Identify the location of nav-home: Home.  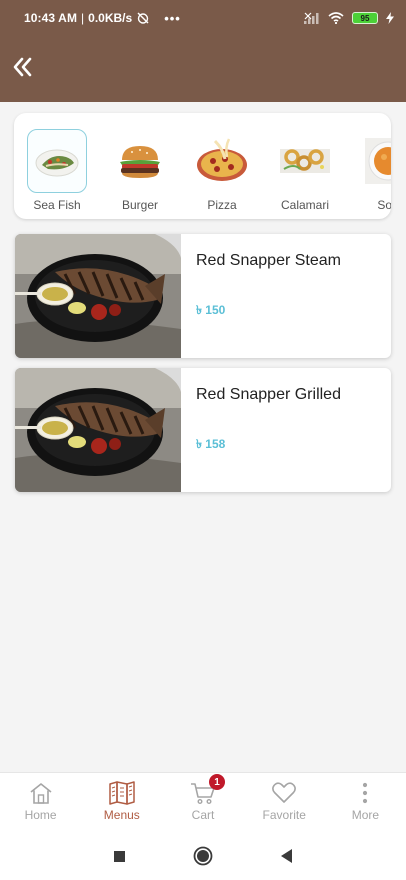
(40, 801).